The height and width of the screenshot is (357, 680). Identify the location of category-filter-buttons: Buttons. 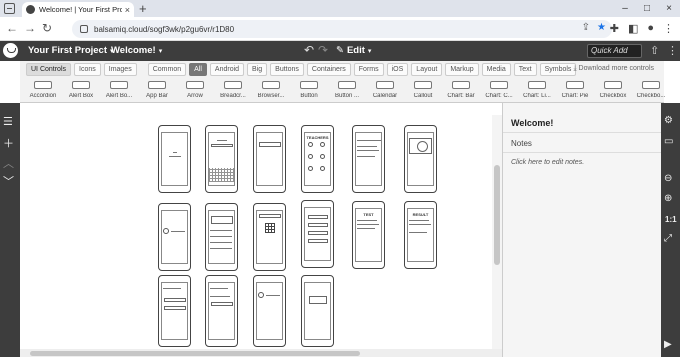
(287, 69).